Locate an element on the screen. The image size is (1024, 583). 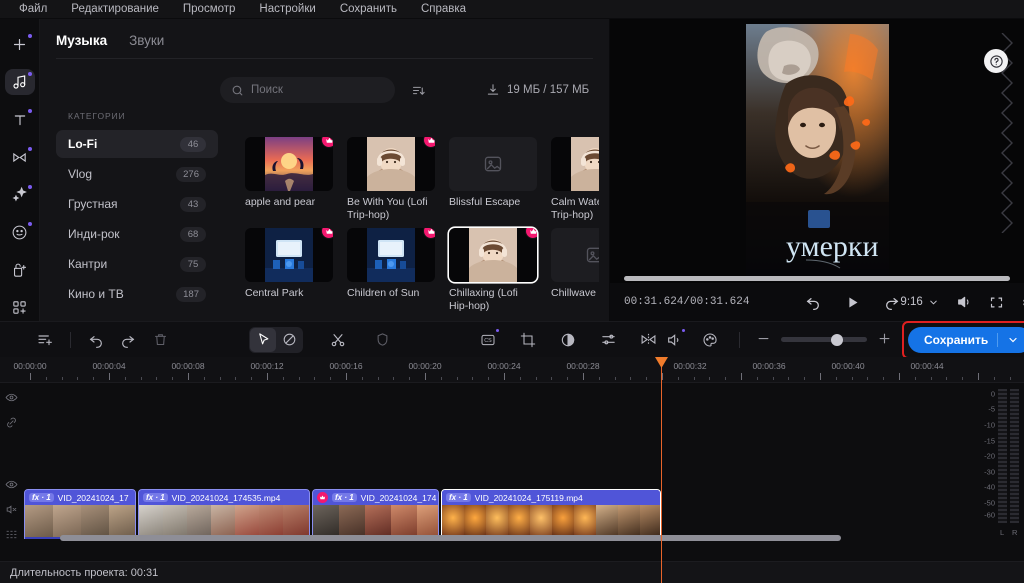
premium-crown-icon is located at coordinates (327, 142).